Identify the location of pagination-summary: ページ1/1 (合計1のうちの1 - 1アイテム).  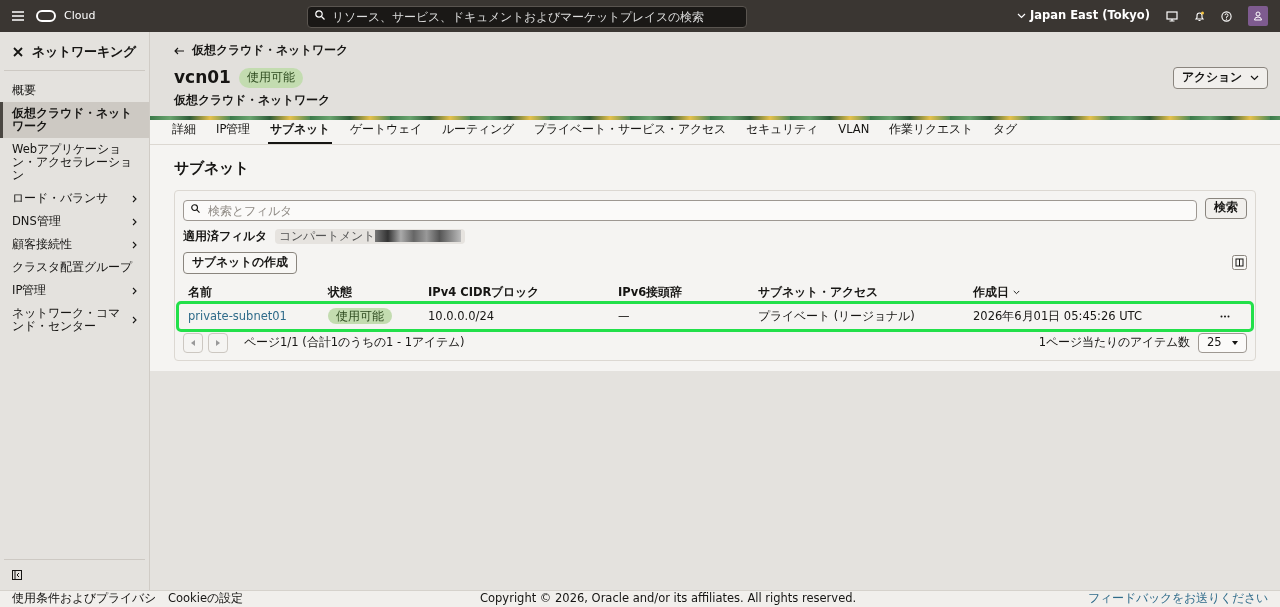
(354, 343).